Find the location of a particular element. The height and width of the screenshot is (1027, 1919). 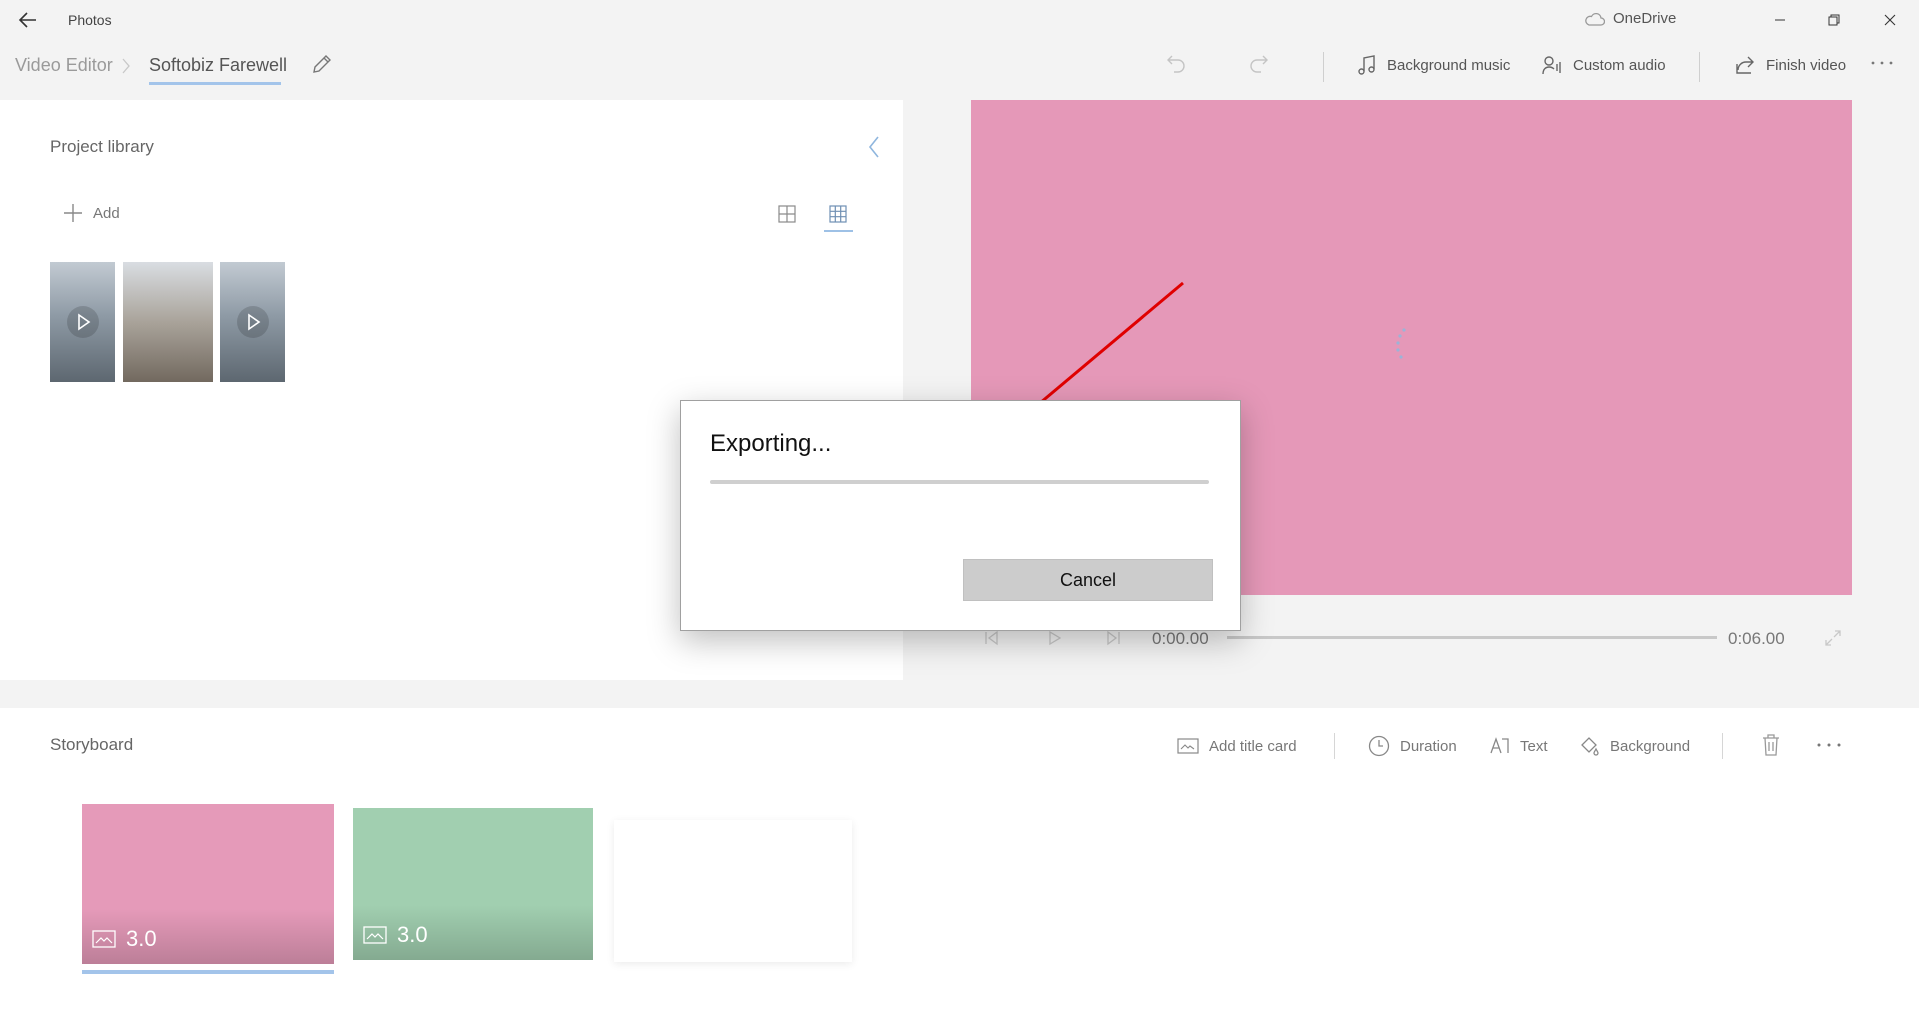

redo-button is located at coordinates (1259, 63).